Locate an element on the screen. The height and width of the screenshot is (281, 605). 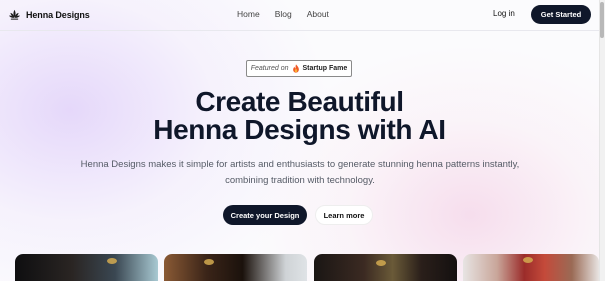
subtext-line-2: combining tradition with technology. is located at coordinates (300, 180).